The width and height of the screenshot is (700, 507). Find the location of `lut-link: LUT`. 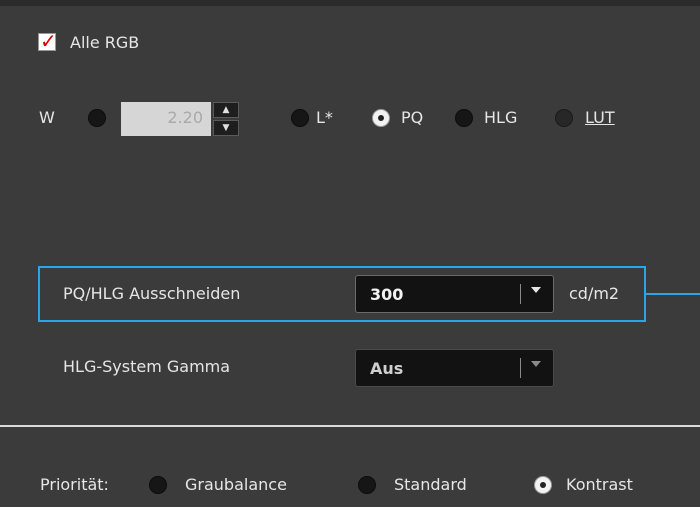

lut-link: LUT is located at coordinates (600, 118).